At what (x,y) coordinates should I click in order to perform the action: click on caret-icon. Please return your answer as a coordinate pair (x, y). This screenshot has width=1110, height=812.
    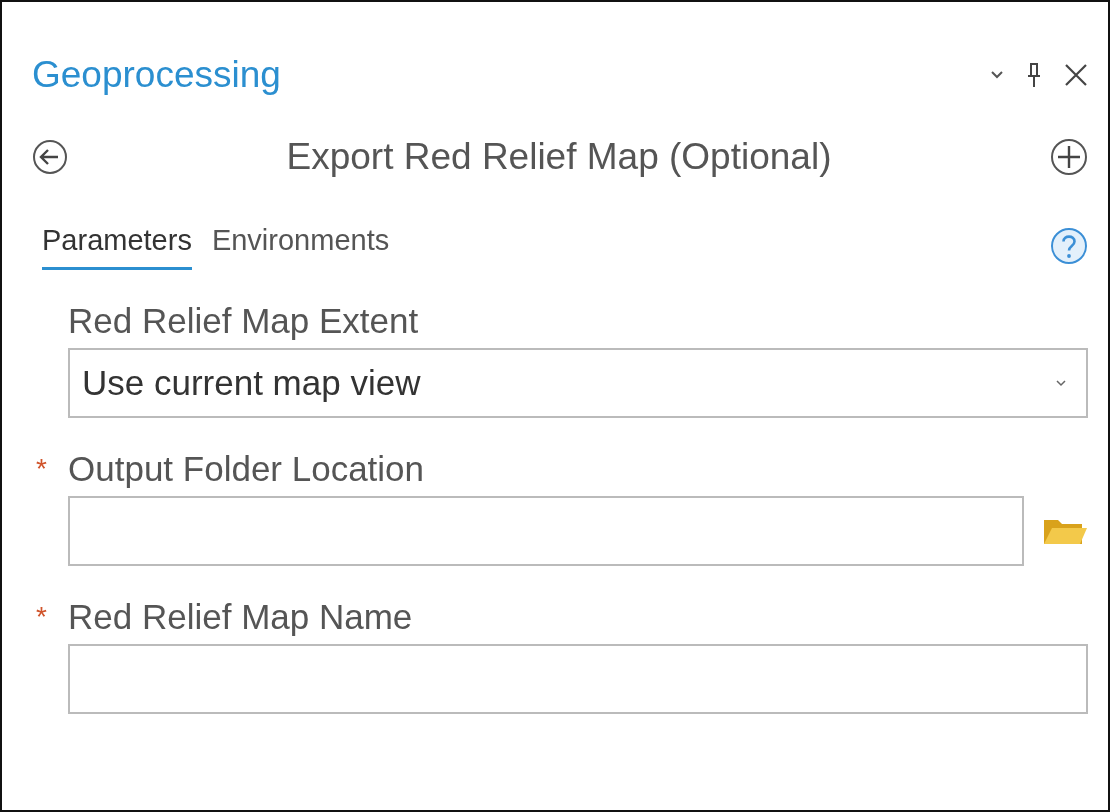
    Looking at the image, I should click on (1061, 383).